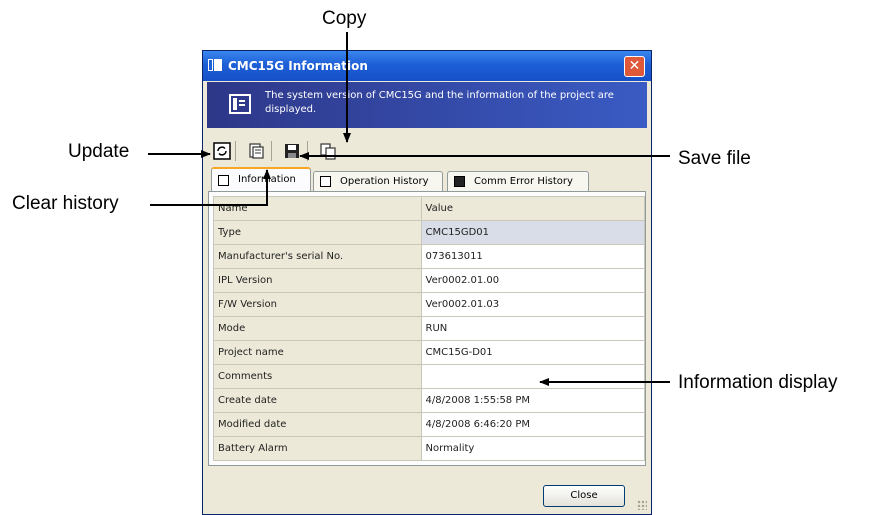  Describe the element at coordinates (65, 203) in the screenshot. I see `callout-clear-history: Clear history` at that location.